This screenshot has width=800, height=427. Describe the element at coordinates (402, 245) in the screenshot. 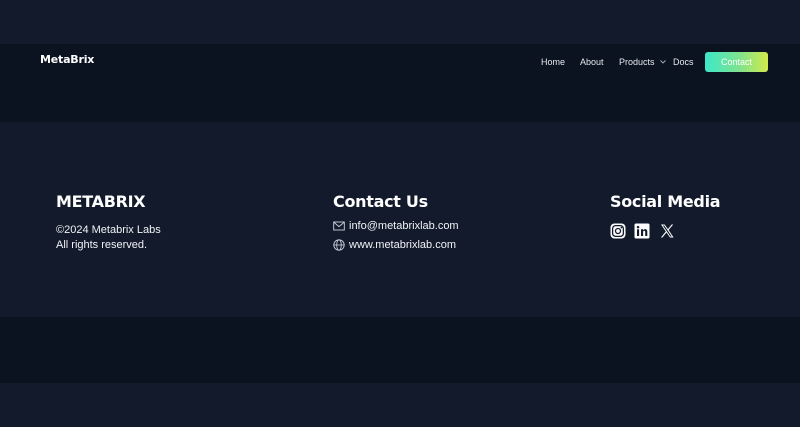

I see `contact-website-link: www.metabrixlab.com` at that location.